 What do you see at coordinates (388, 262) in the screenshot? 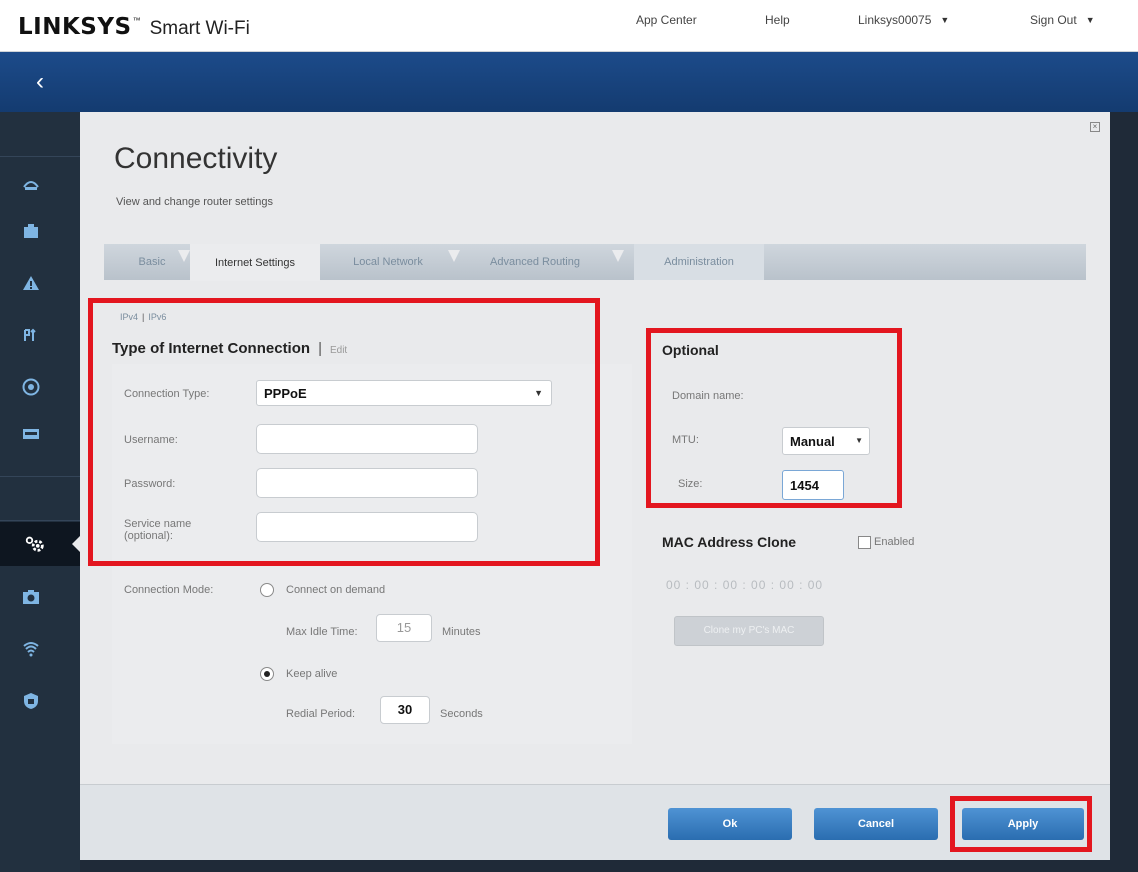
I see `tab-local-network: Local Network` at bounding box center [388, 262].